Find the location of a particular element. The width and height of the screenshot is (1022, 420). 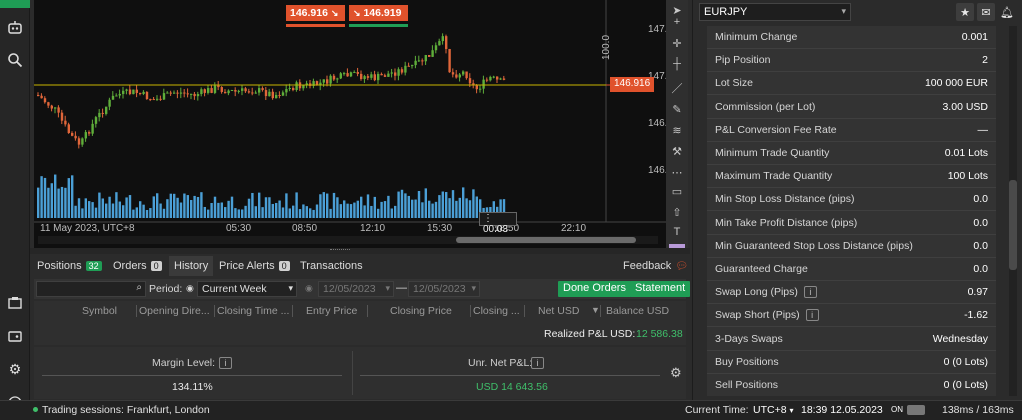

pencil-icon: ✎ is located at coordinates (677, 109).